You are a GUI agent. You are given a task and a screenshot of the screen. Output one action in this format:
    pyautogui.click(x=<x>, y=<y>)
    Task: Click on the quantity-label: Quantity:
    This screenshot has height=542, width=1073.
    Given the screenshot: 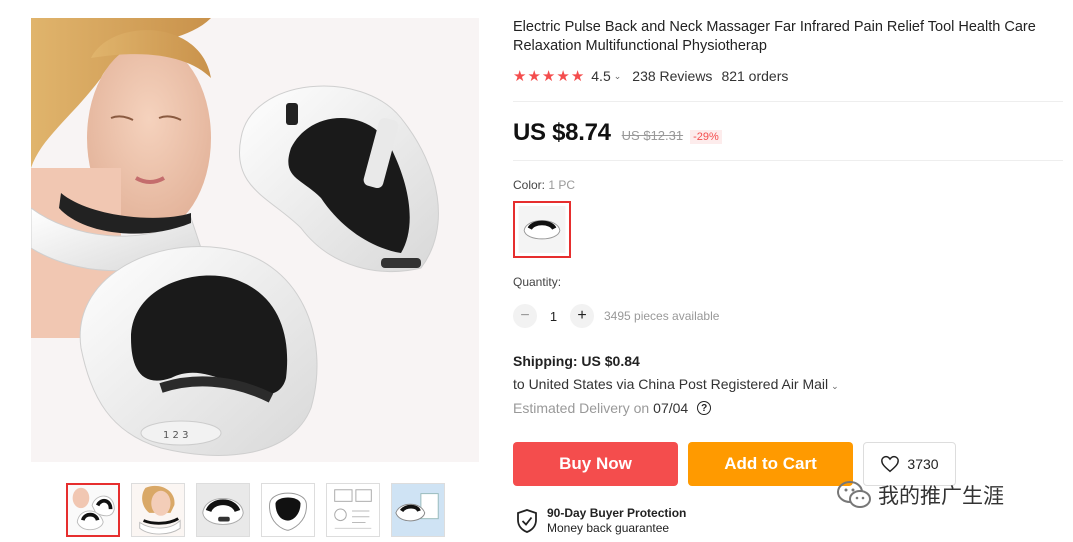 What is the action you would take?
    pyautogui.click(x=537, y=282)
    